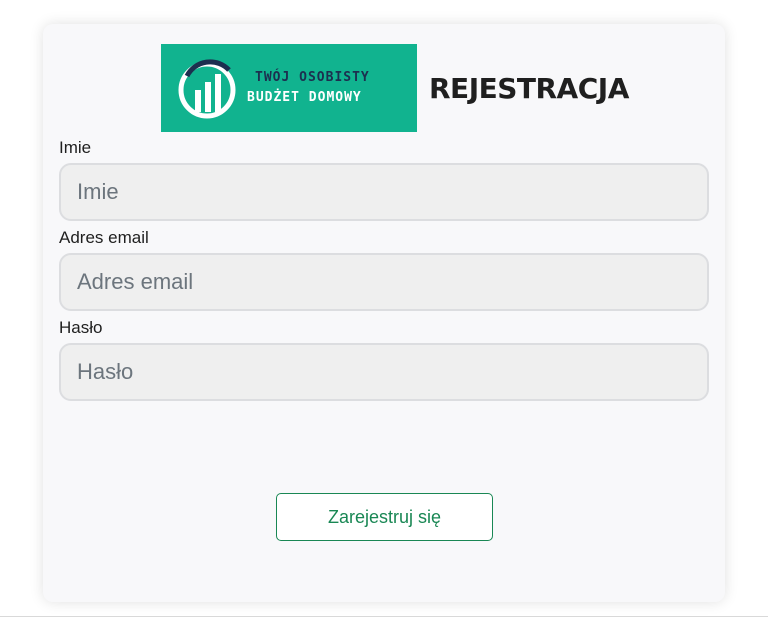 The image size is (768, 620). What do you see at coordinates (104, 237) in the screenshot?
I see `email-label: Adres email` at bounding box center [104, 237].